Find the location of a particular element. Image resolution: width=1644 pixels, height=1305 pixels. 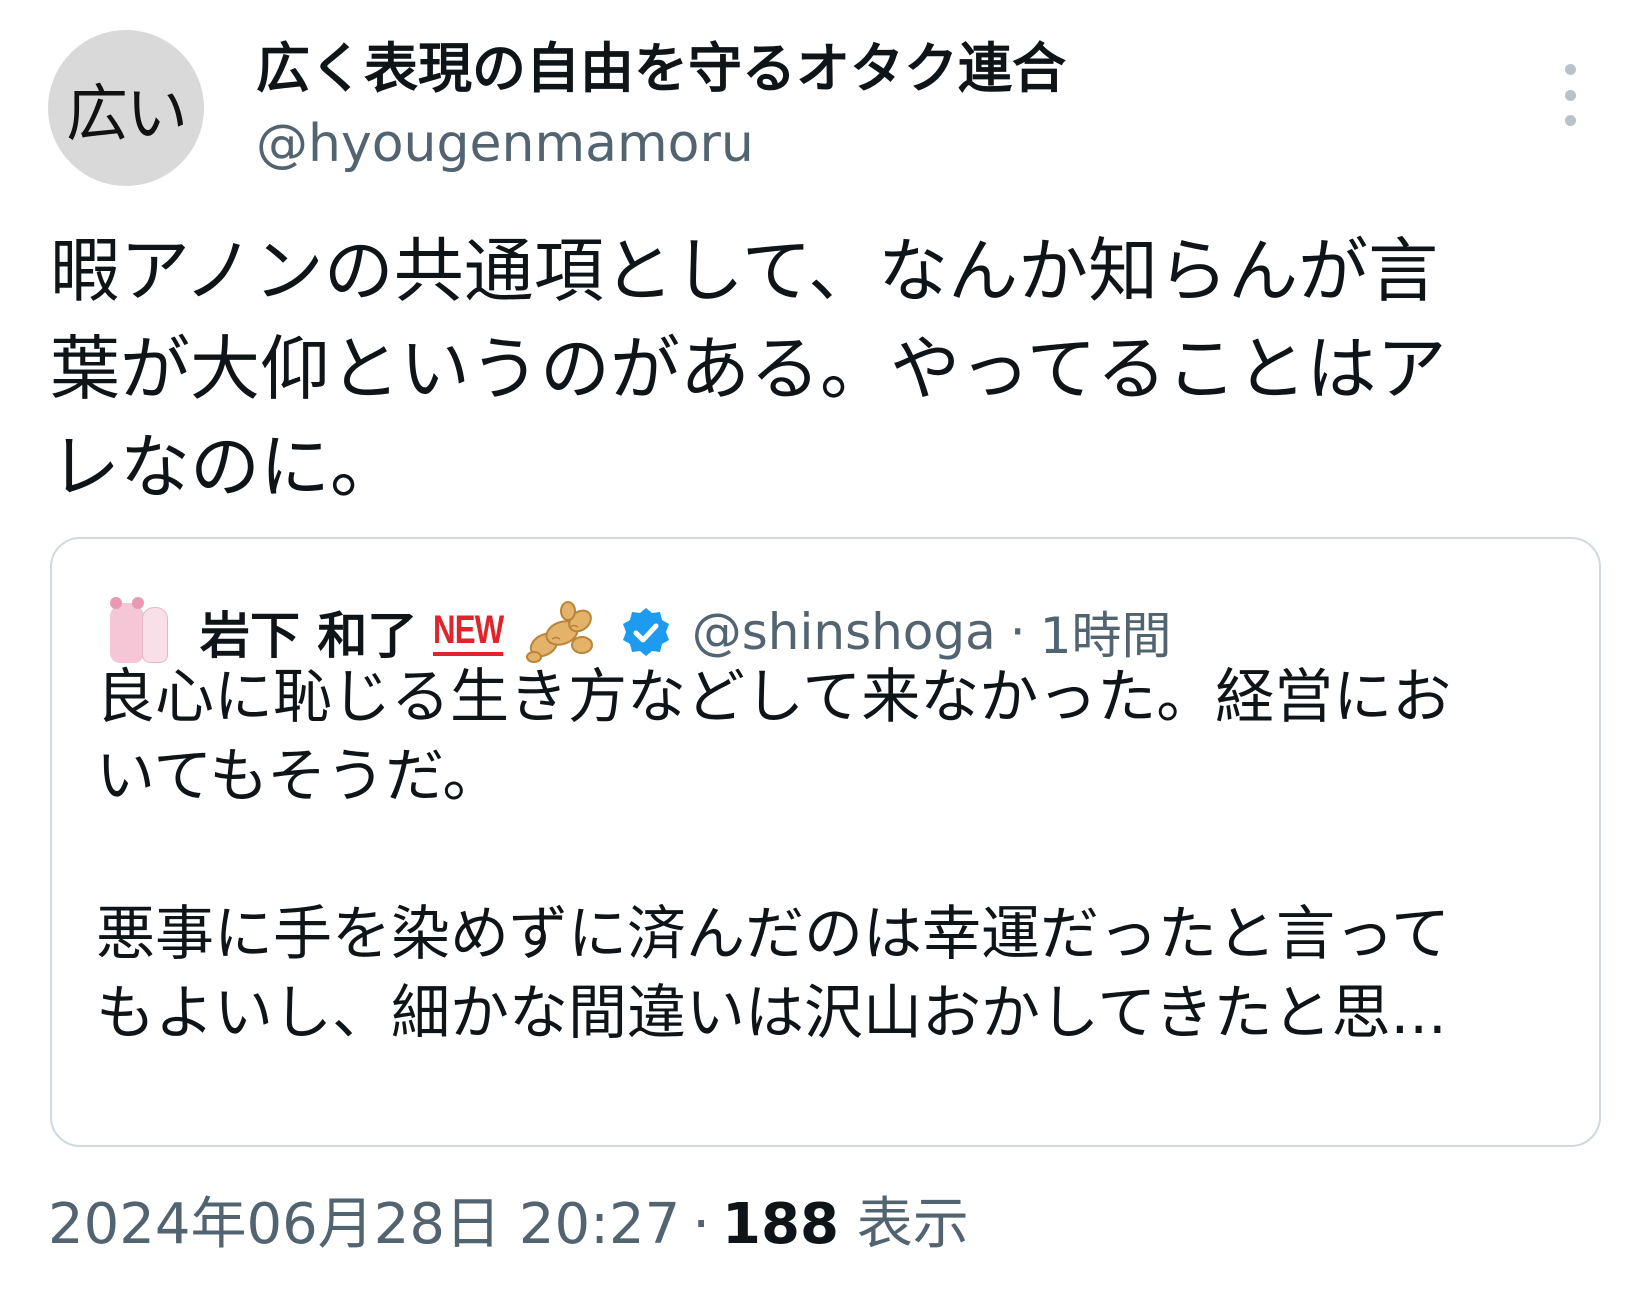

author-handle: @hyougenmamoru is located at coordinates (505, 144).